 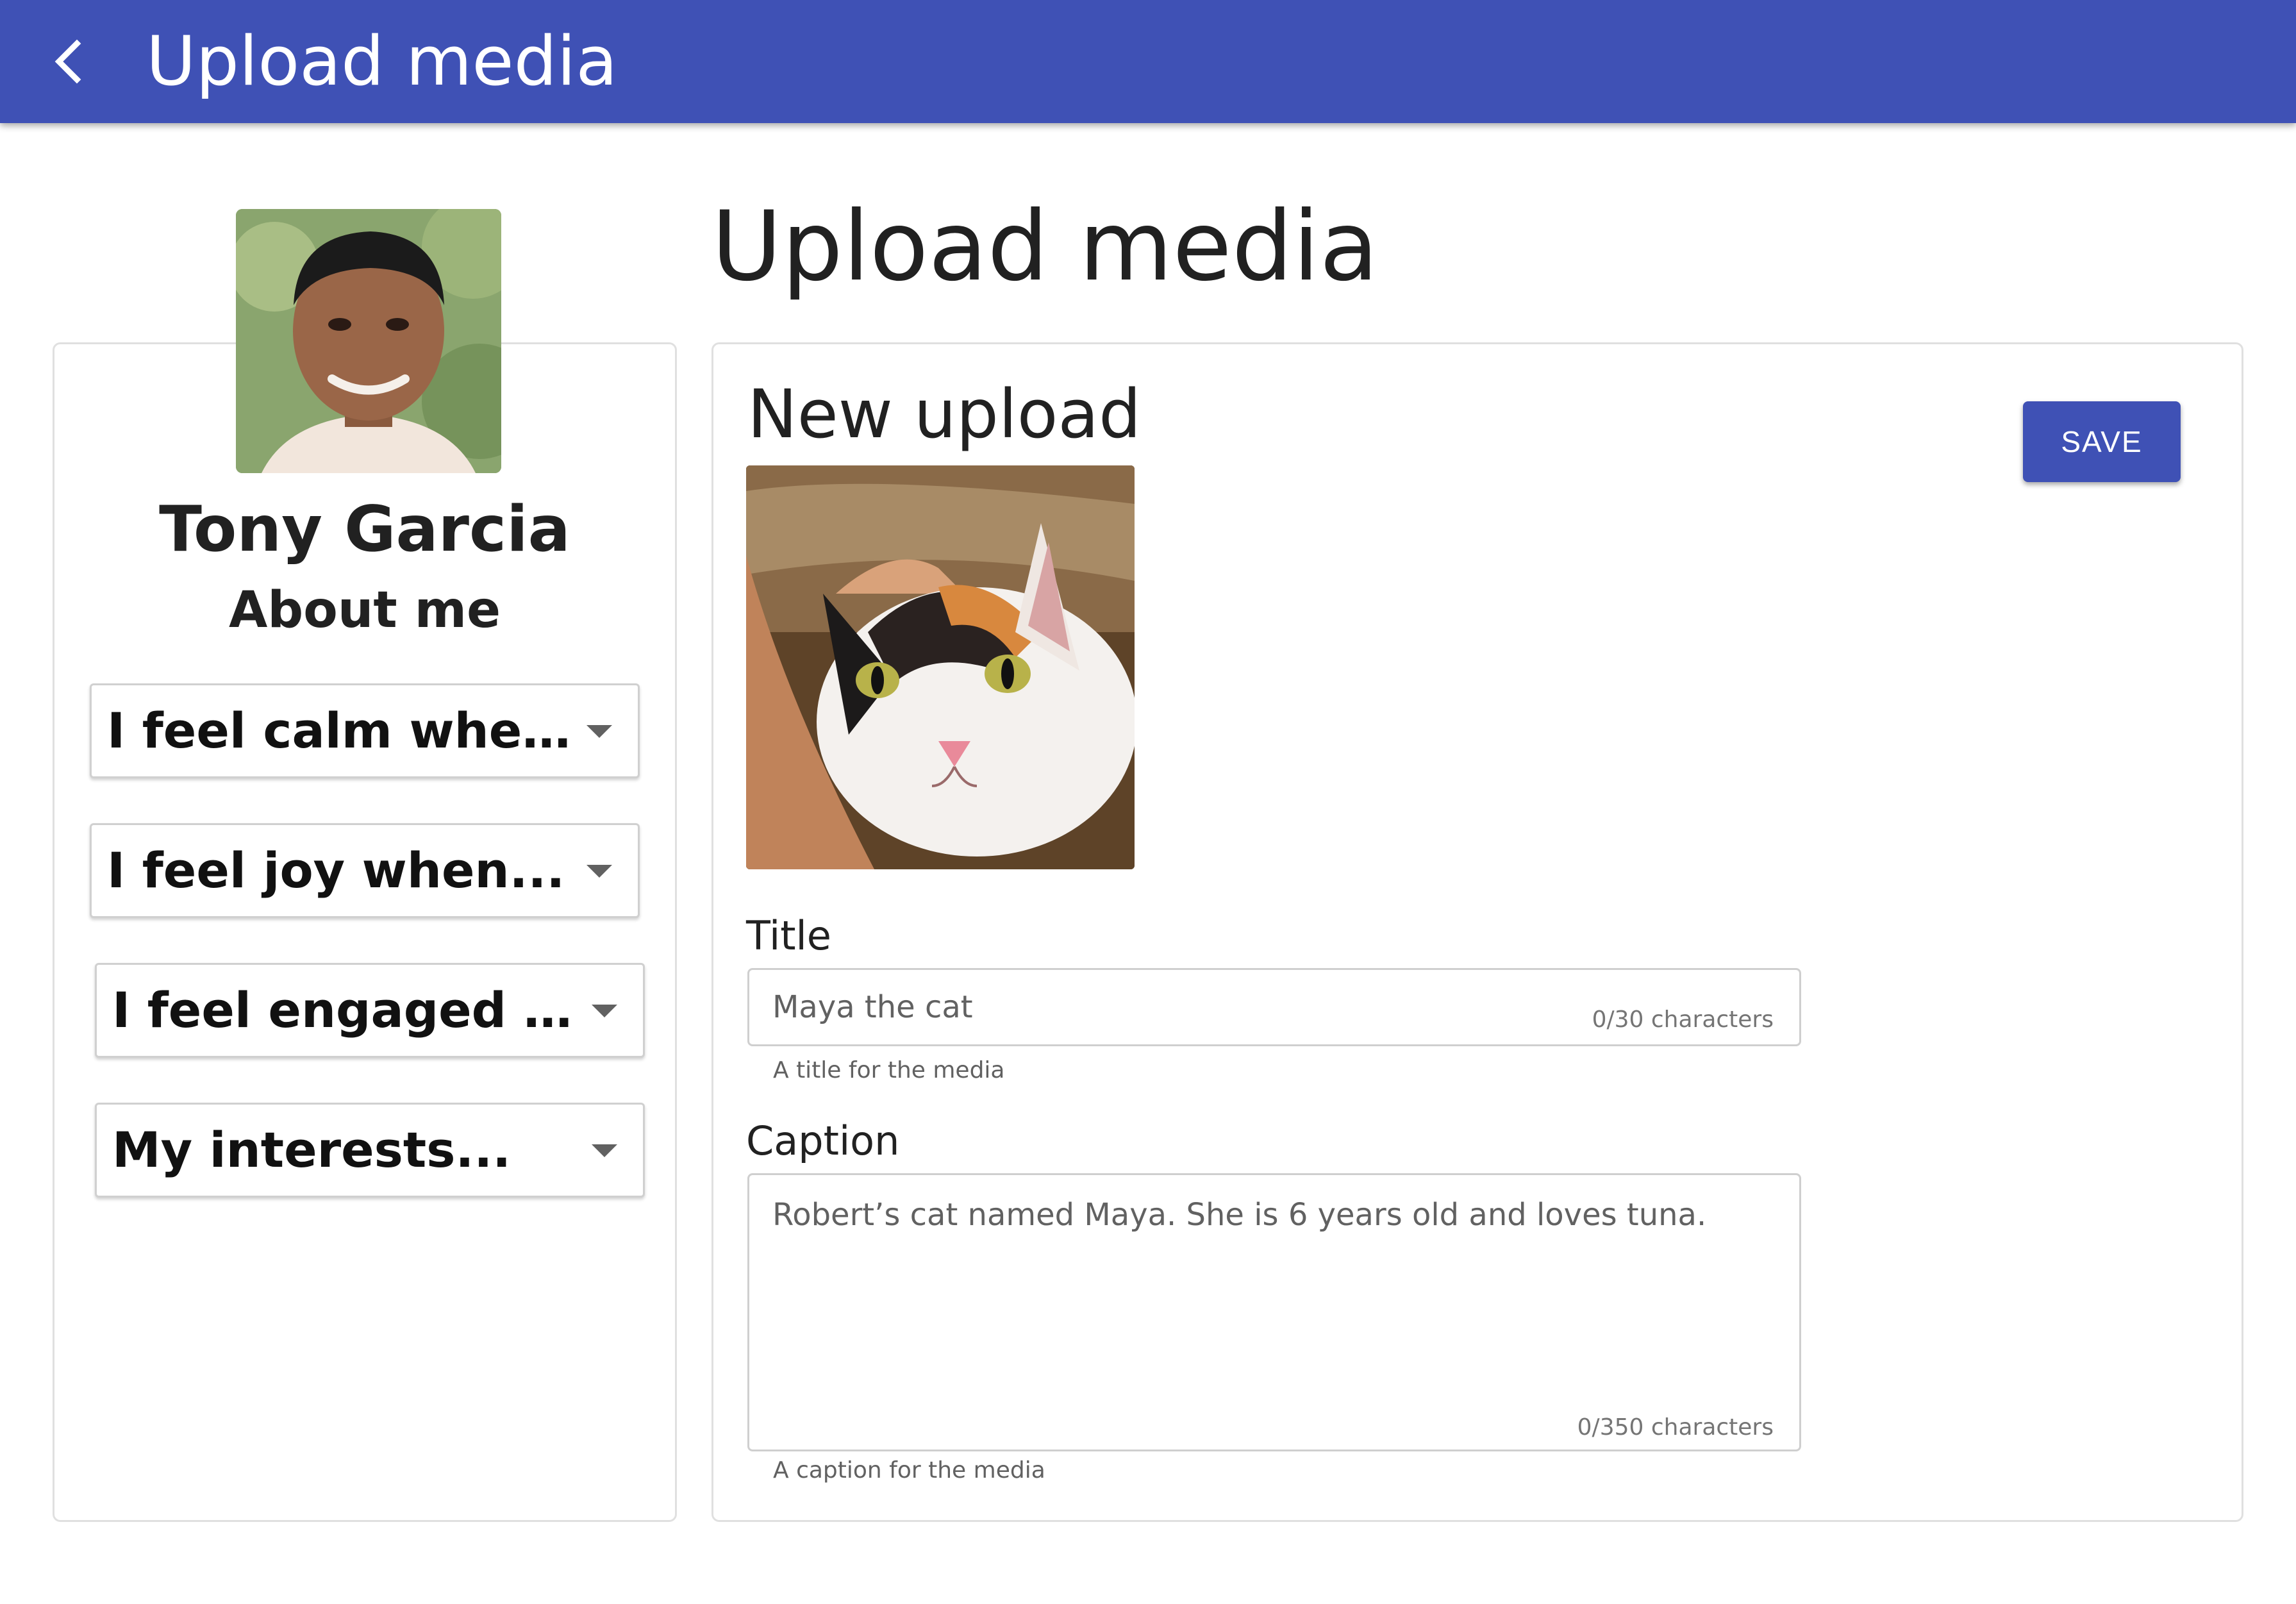 What do you see at coordinates (2102, 441) in the screenshot?
I see `save-button: SAVE` at bounding box center [2102, 441].